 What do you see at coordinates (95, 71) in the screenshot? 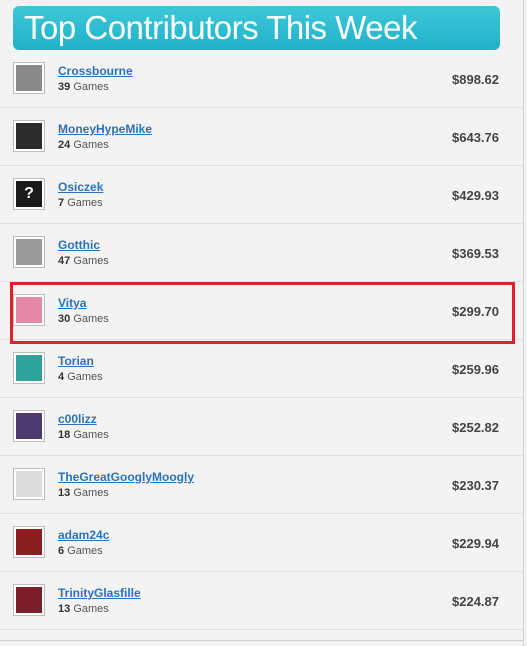
I see `contributor-name-link: Crossbourne` at bounding box center [95, 71].